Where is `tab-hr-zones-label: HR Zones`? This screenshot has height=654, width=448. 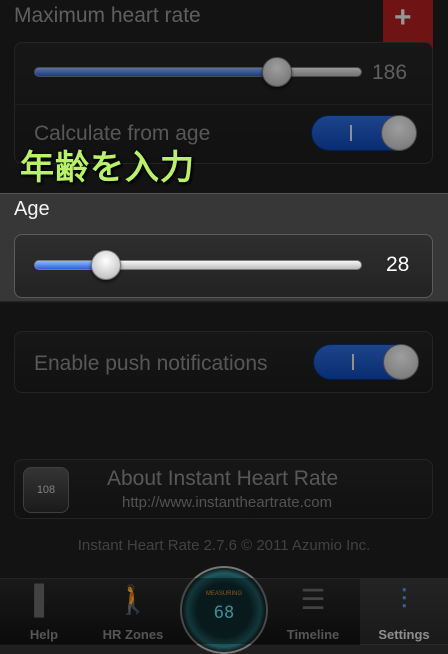
tab-hr-zones-label: HR Zones is located at coordinates (133, 634).